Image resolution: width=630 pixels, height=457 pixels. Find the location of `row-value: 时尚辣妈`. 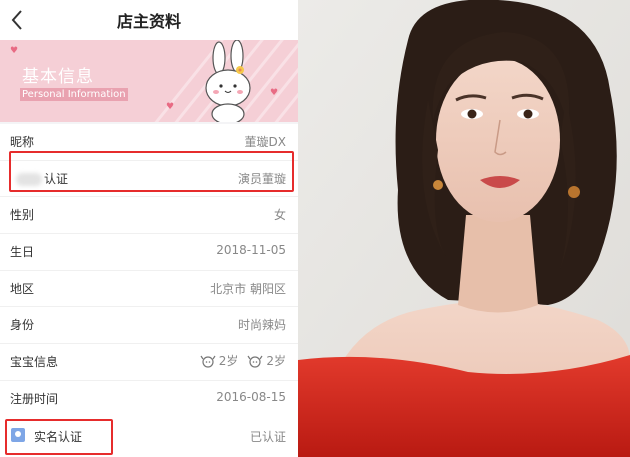

row-value: 时尚辣妈 is located at coordinates (261, 325).